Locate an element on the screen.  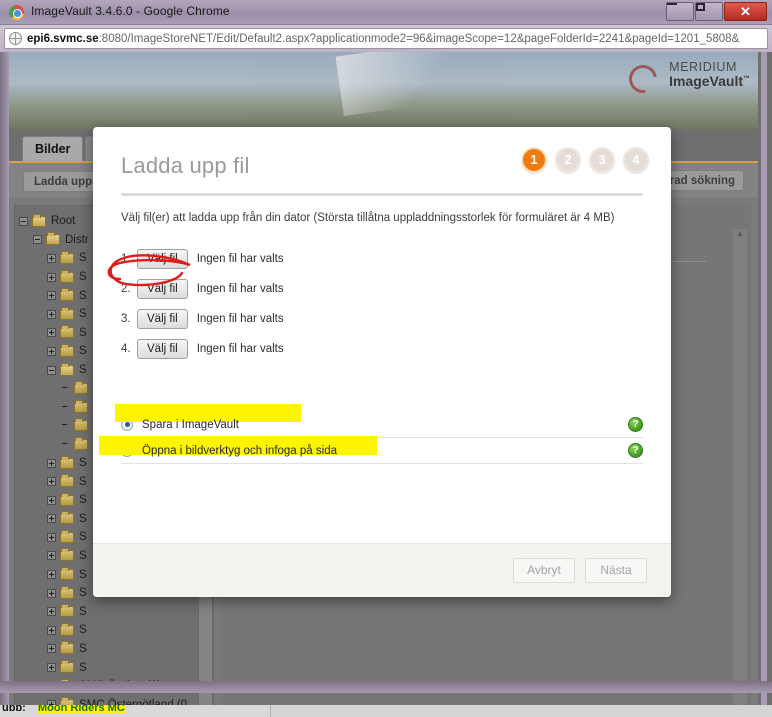
file-row-2-number: 2. is located at coordinates (126, 289).